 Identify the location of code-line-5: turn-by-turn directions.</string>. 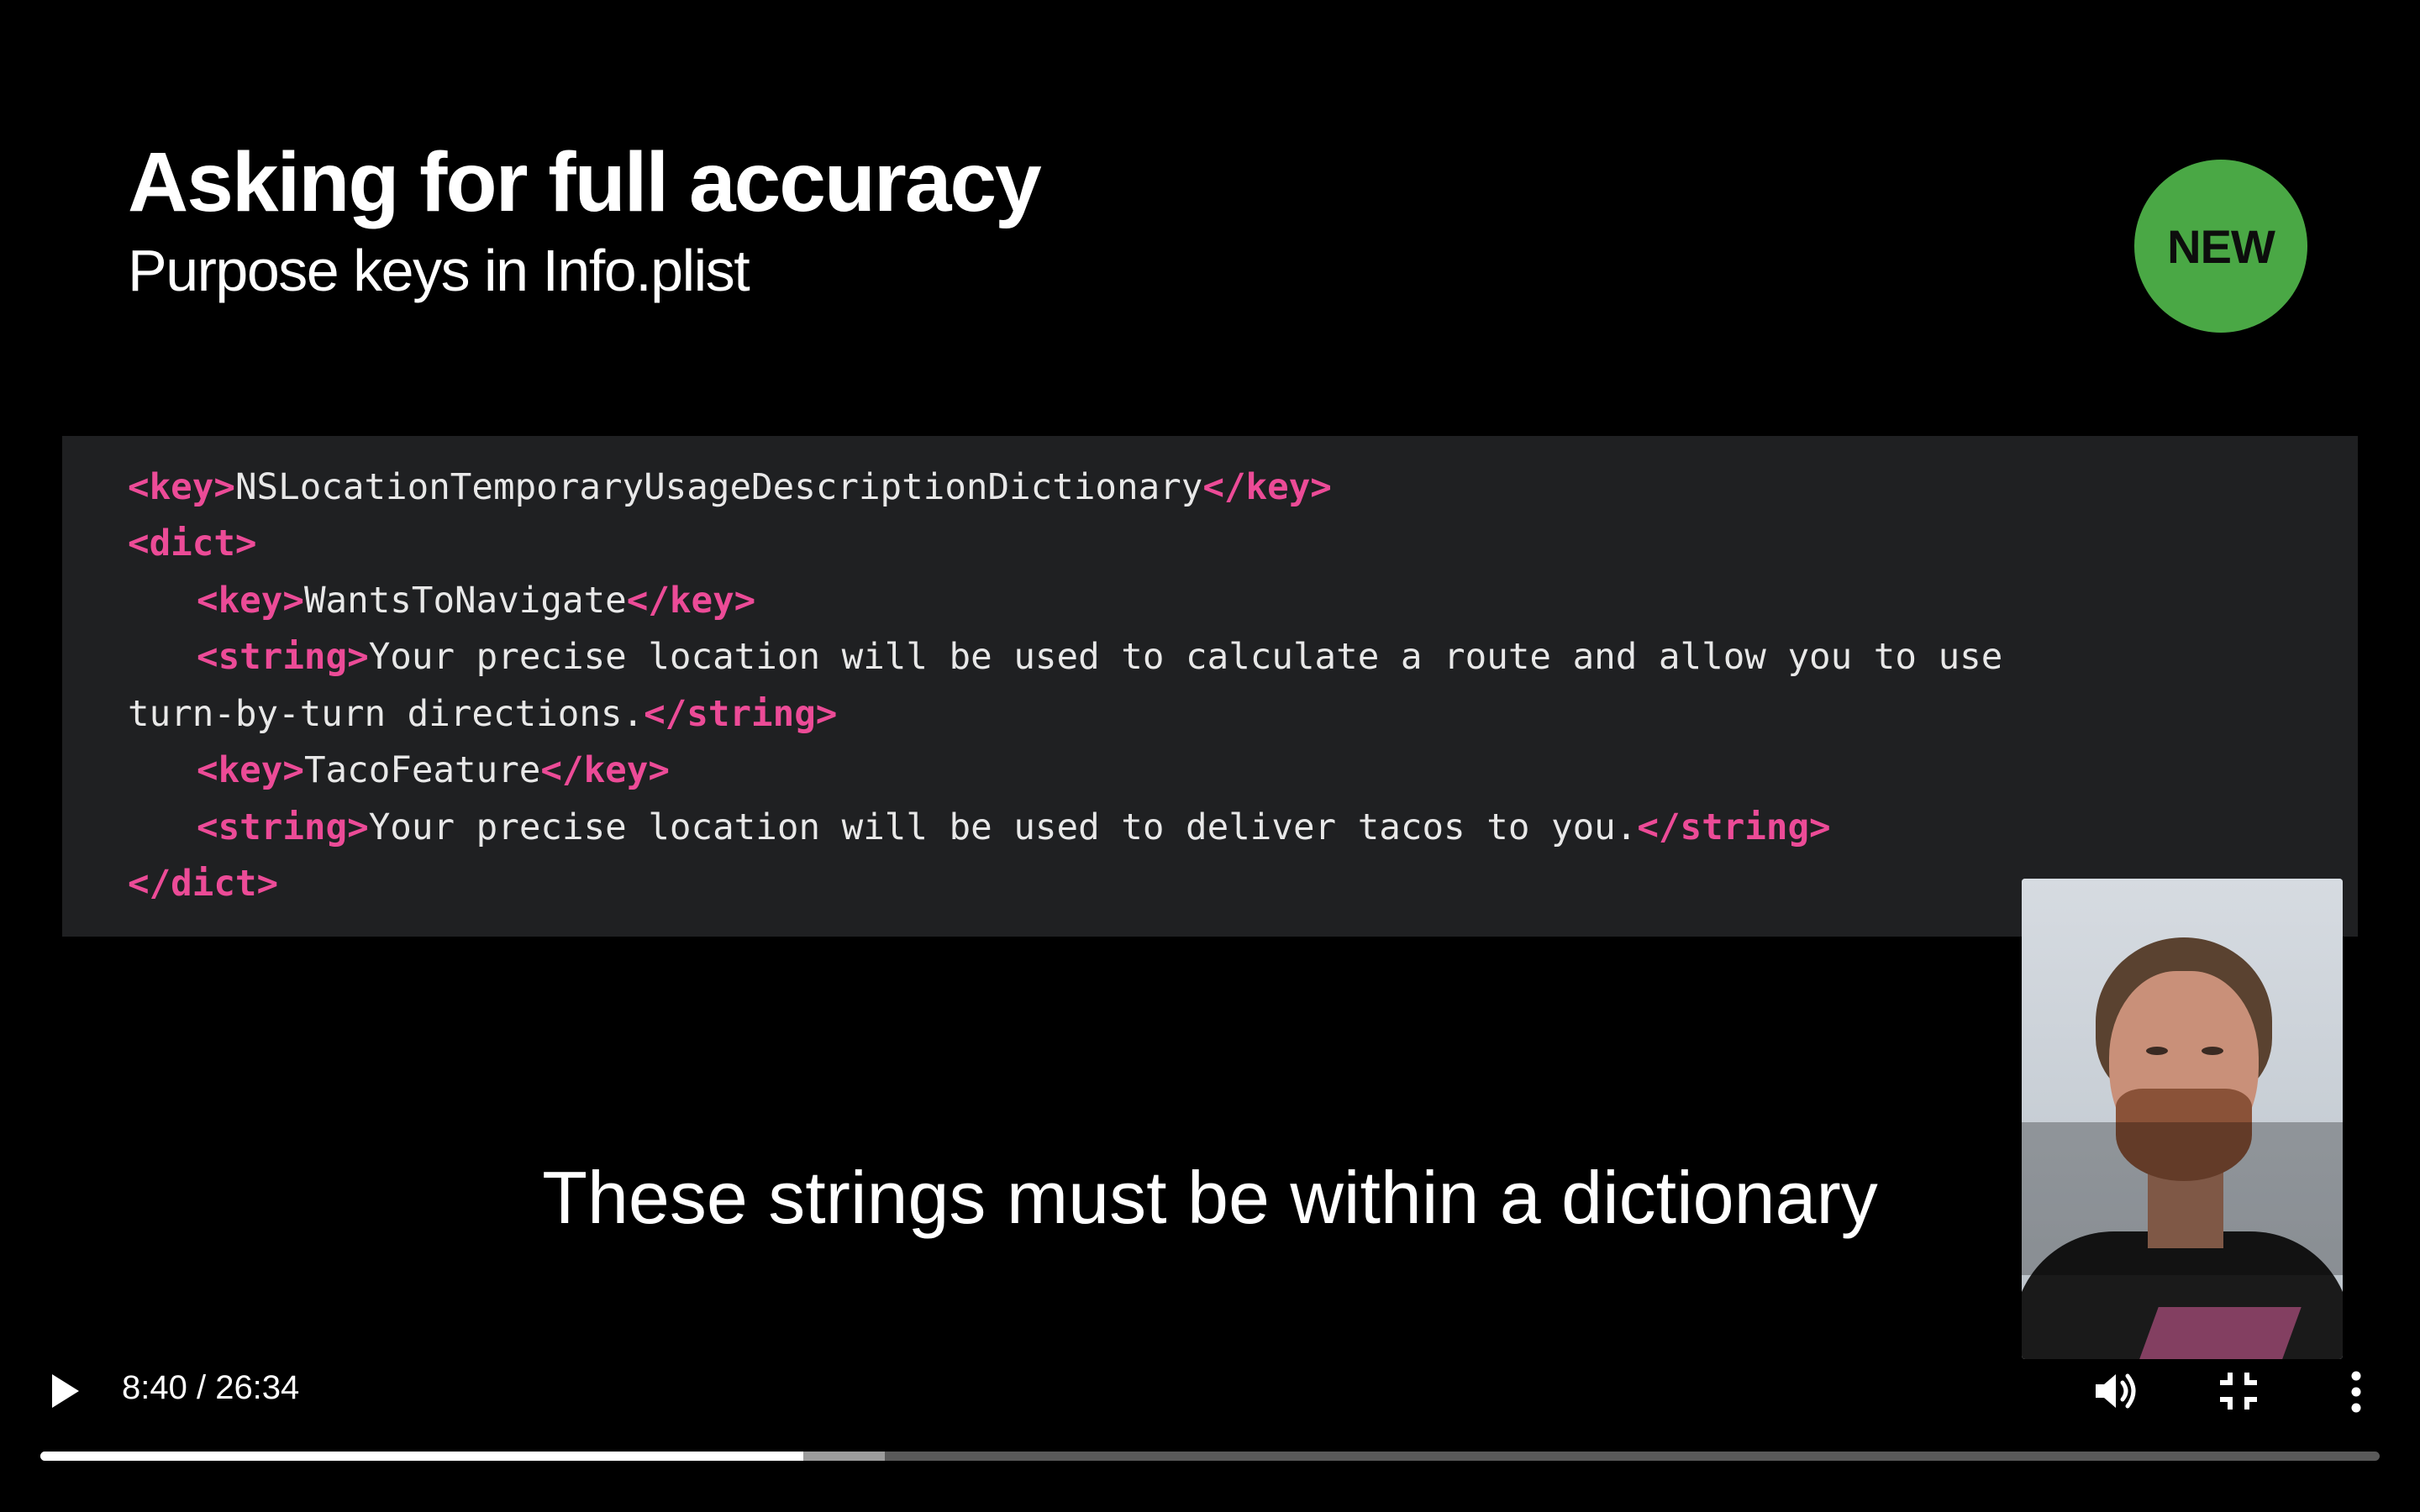
(483, 714).